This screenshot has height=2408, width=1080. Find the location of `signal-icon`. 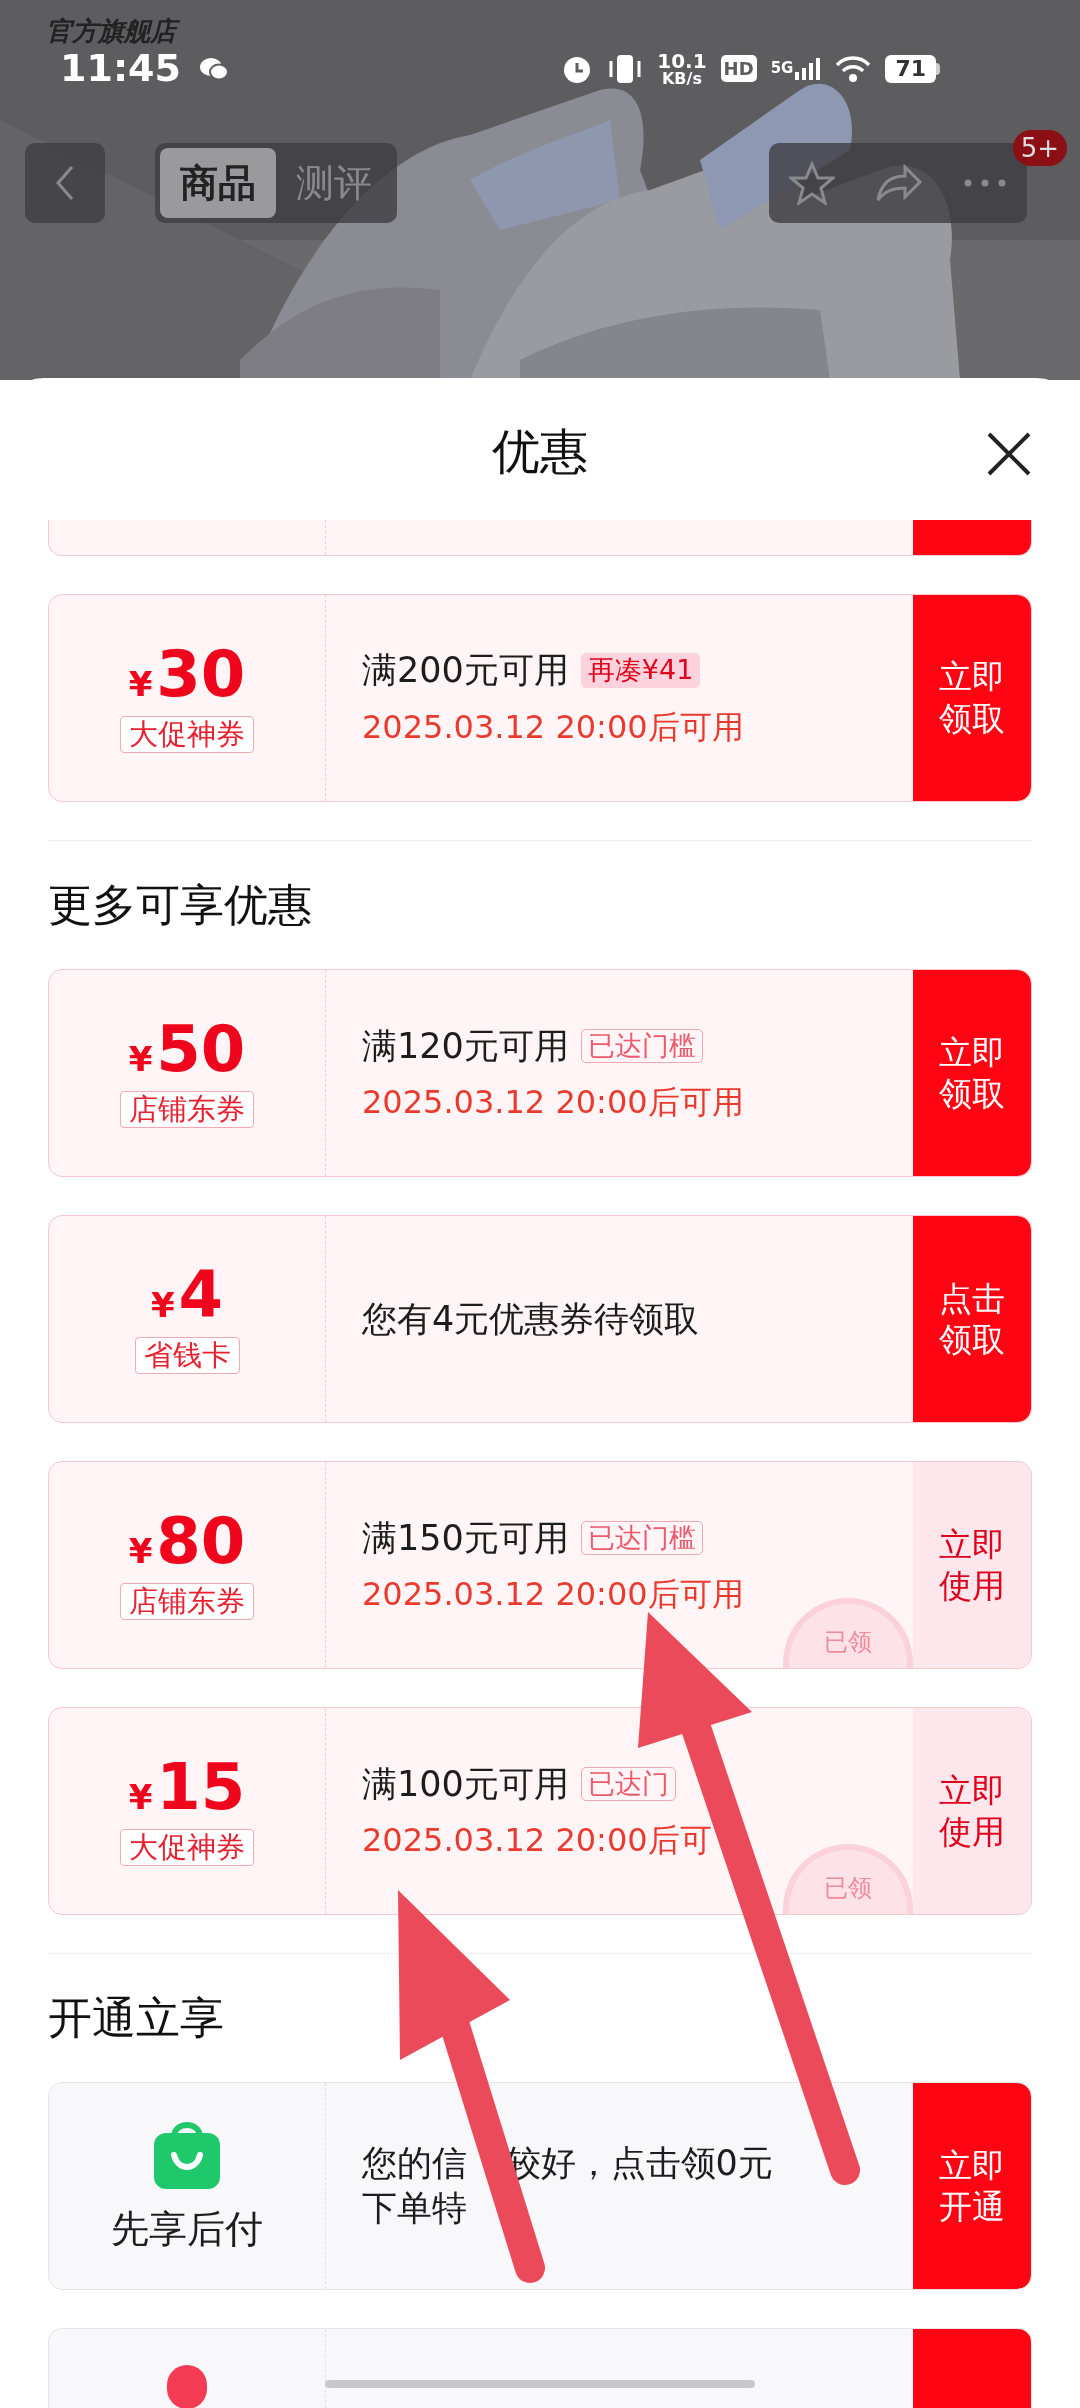

signal-icon is located at coordinates (808, 68).